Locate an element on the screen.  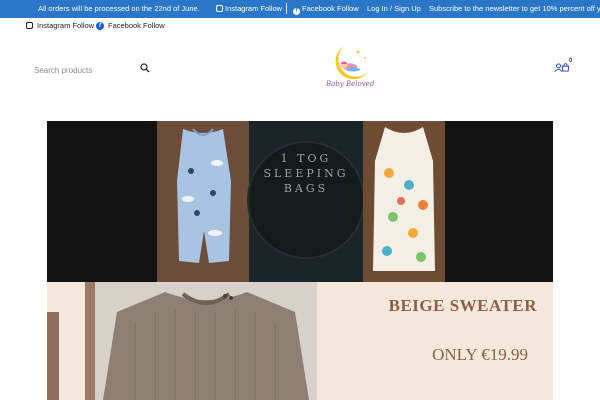
logo-text: Baby Beloved is located at coordinates (350, 84).